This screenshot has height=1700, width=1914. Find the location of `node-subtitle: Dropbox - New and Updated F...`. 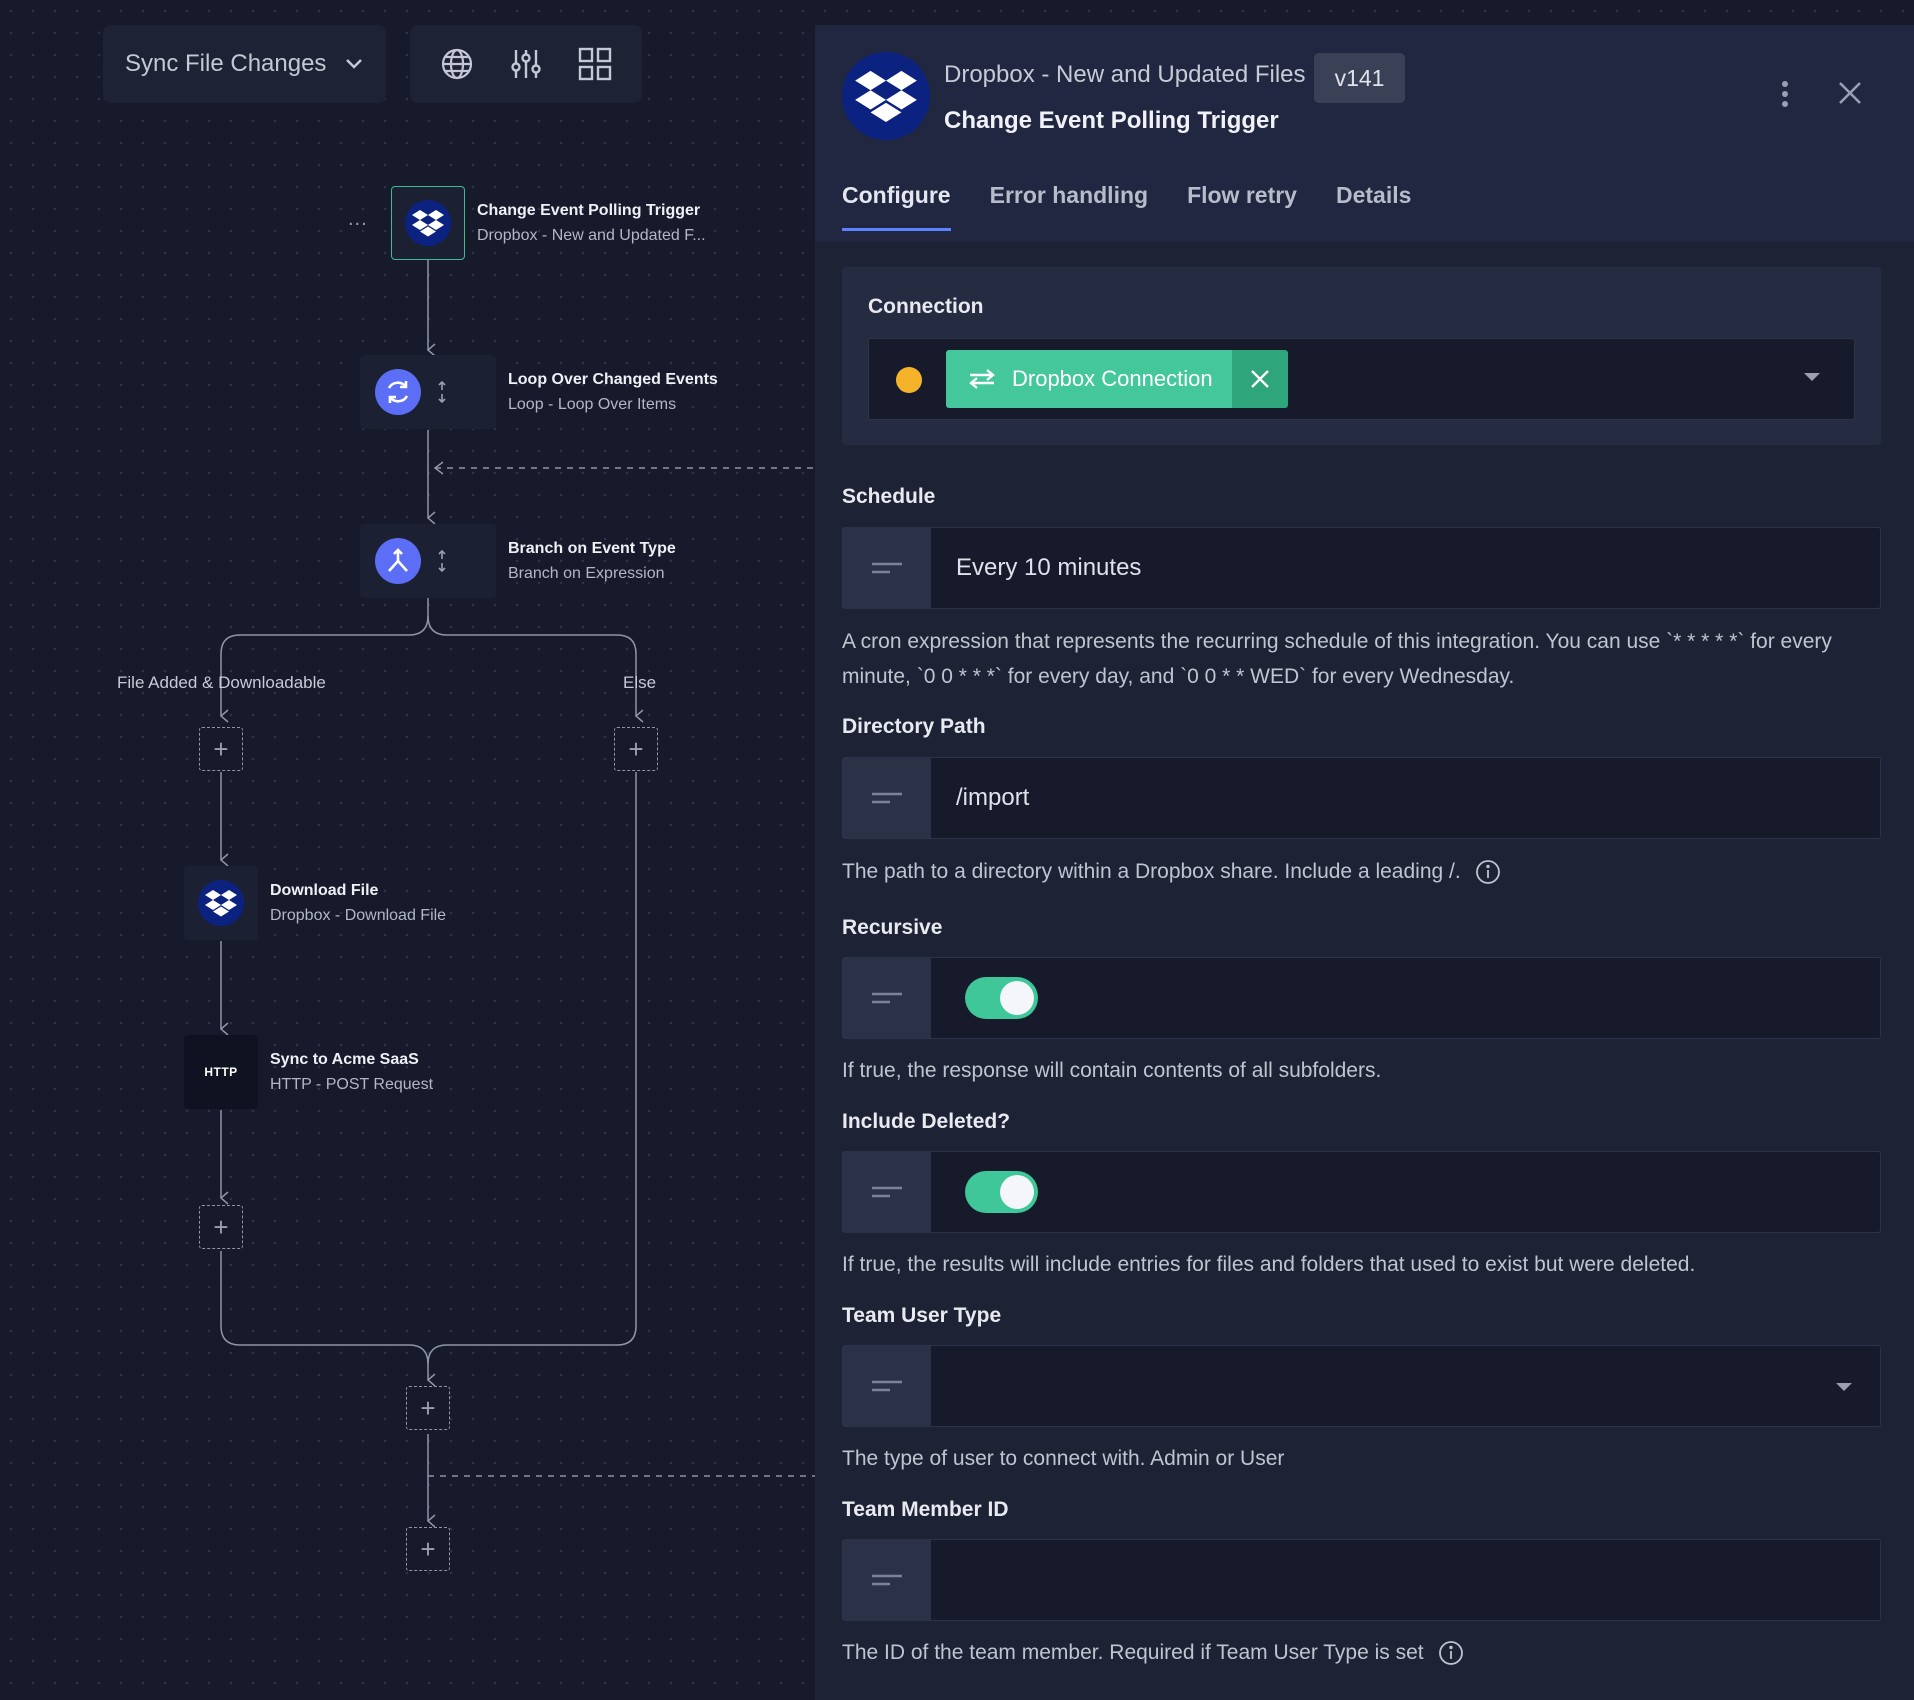

node-subtitle: Dropbox - New and Updated F... is located at coordinates (591, 235).